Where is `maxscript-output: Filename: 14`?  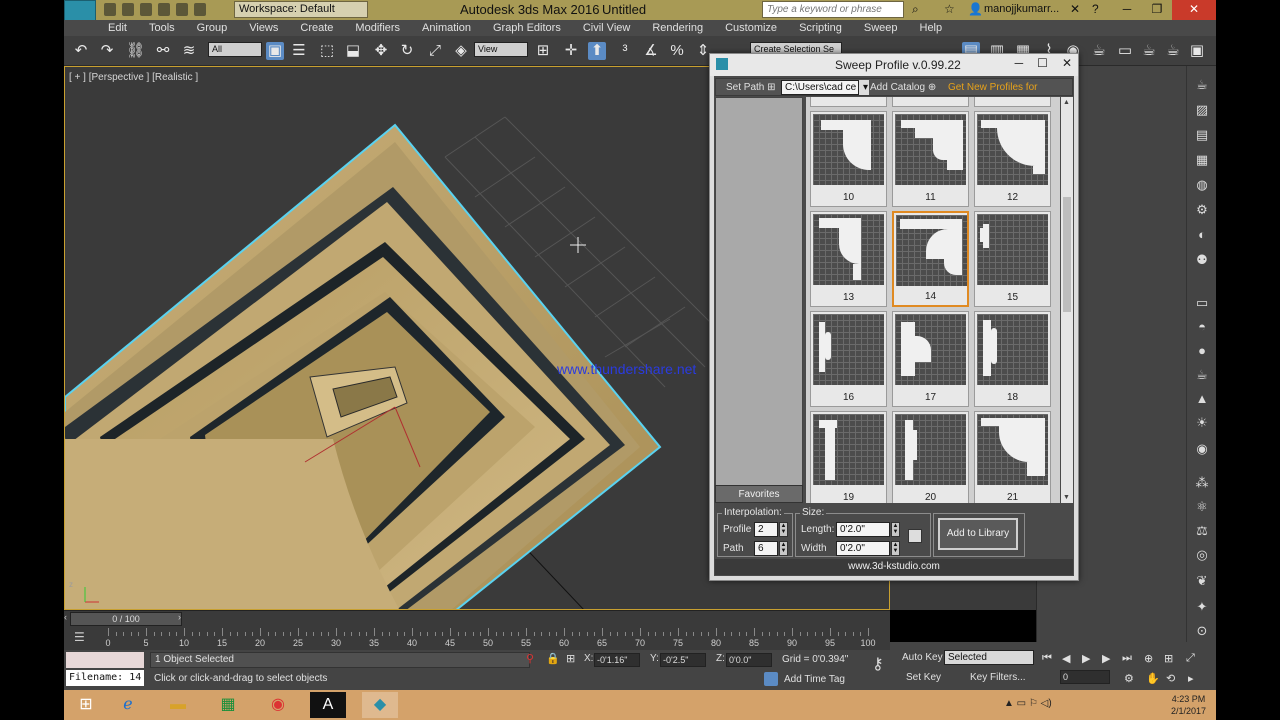 maxscript-output: Filename: 14 is located at coordinates (105, 678).